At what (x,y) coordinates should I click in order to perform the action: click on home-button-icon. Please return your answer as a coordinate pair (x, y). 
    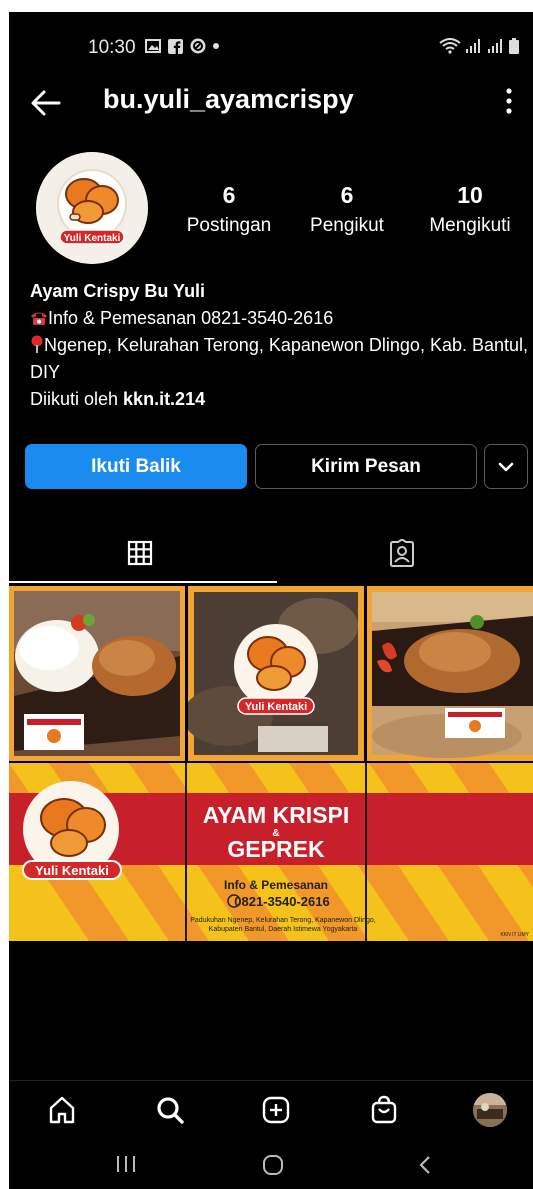
    Looking at the image, I should click on (273, 1165).